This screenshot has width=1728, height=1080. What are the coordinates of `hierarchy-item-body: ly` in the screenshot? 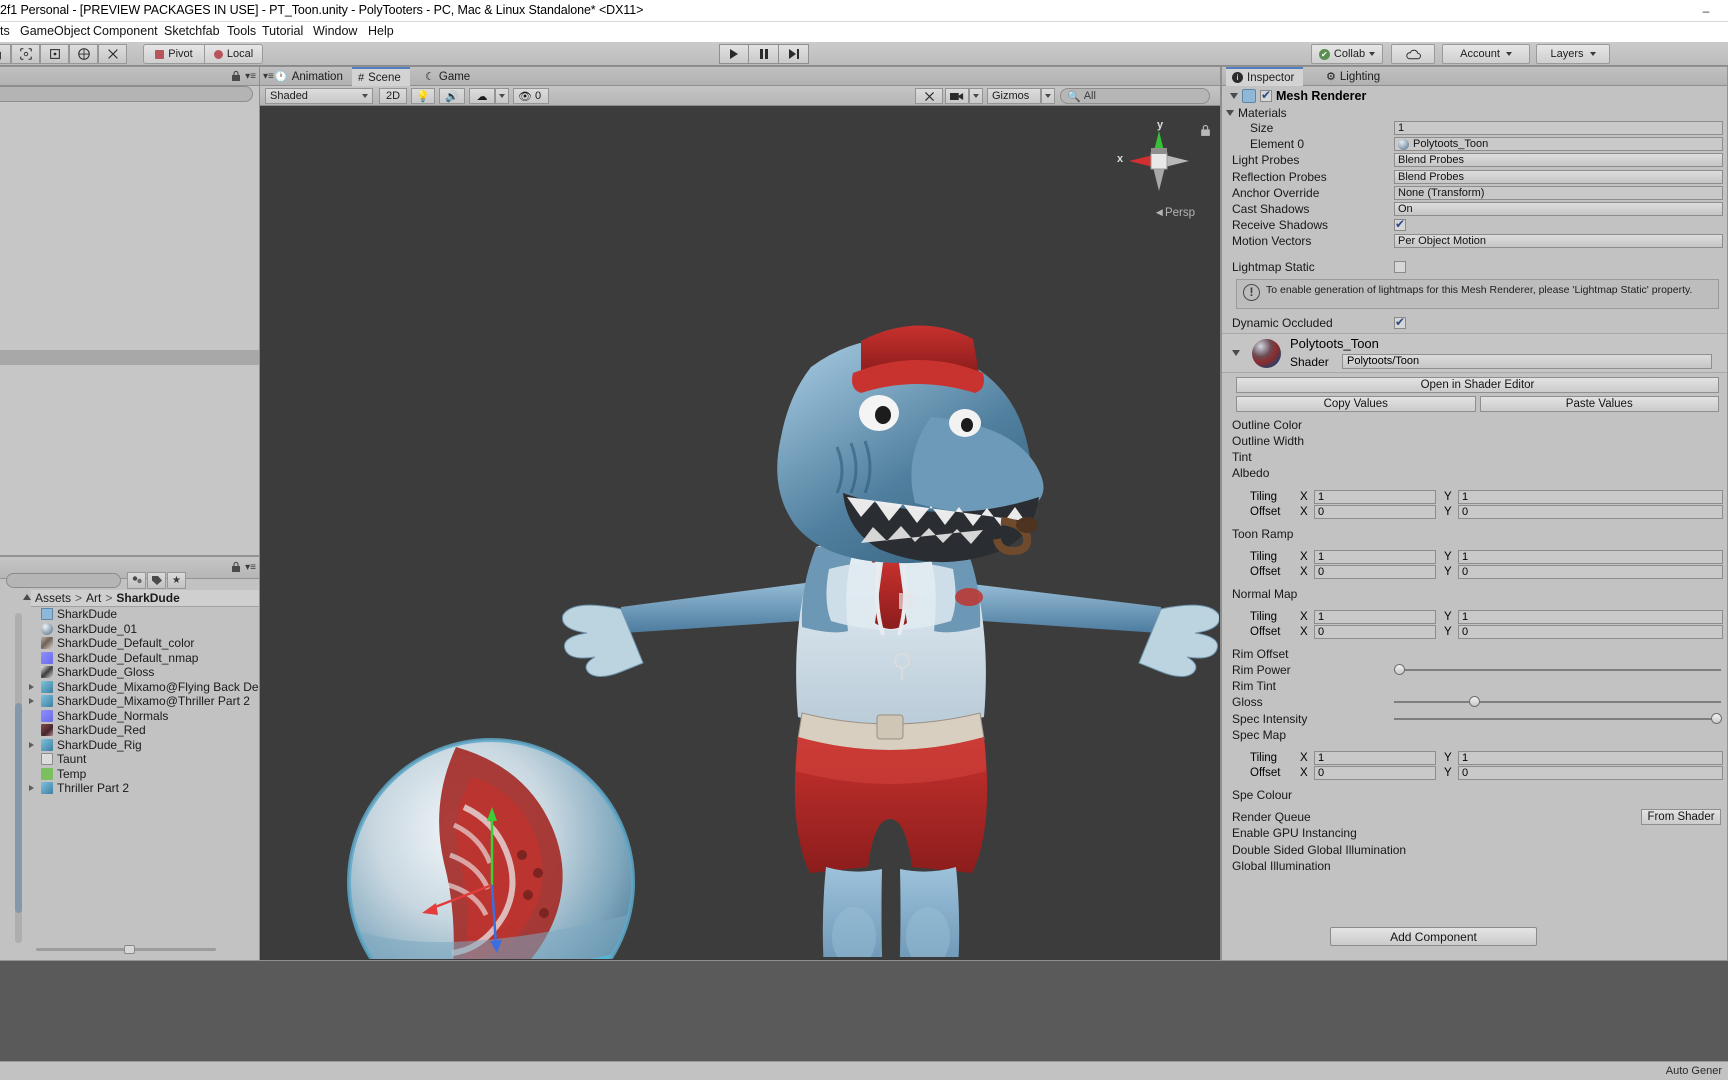 It's located at (129, 185).